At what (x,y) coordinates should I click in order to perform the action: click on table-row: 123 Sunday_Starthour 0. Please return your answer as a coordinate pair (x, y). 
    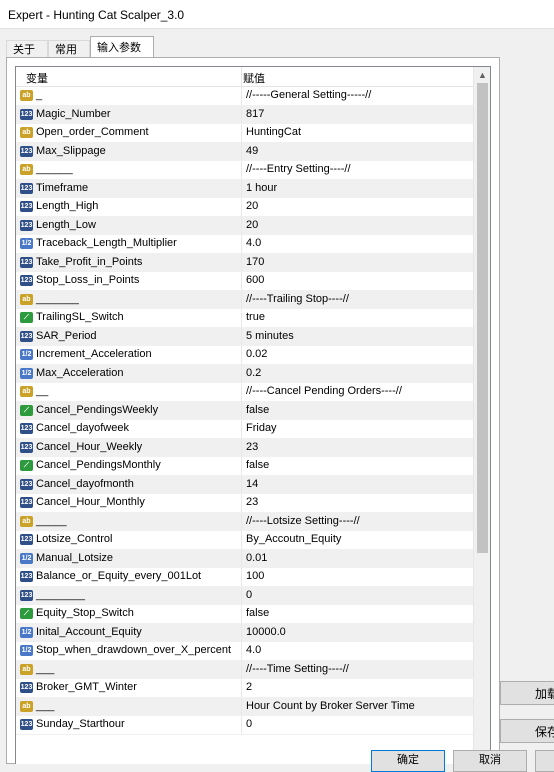
    Looking at the image, I should click on (244, 725).